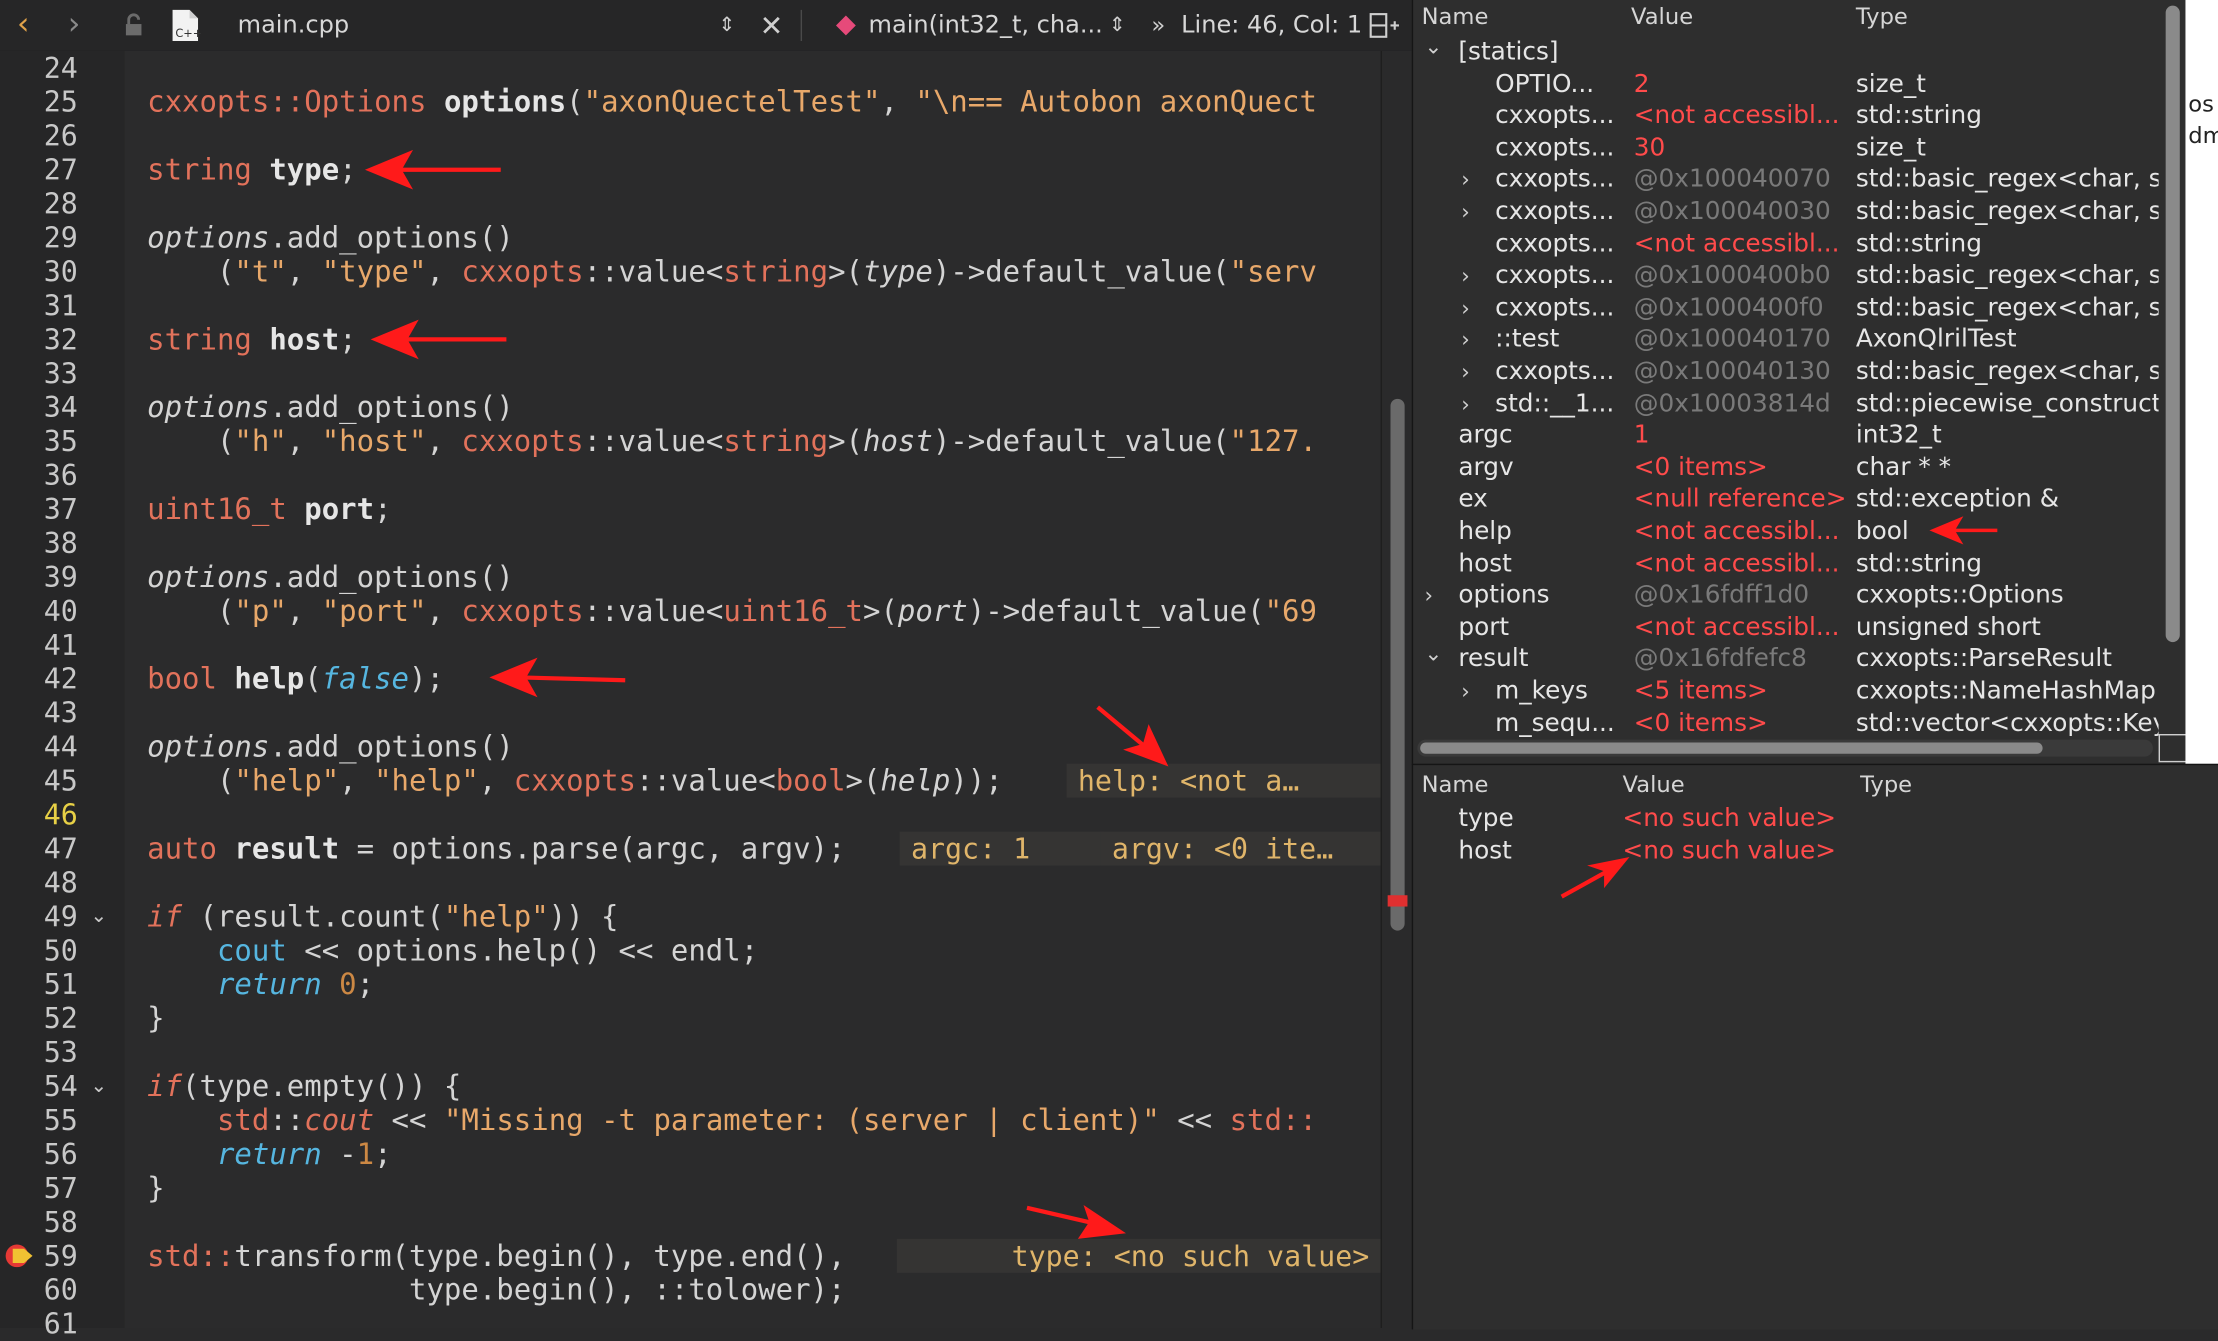  Describe the element at coordinates (1731, 748) in the screenshot. I see `variables-hscroll-thumb` at that location.